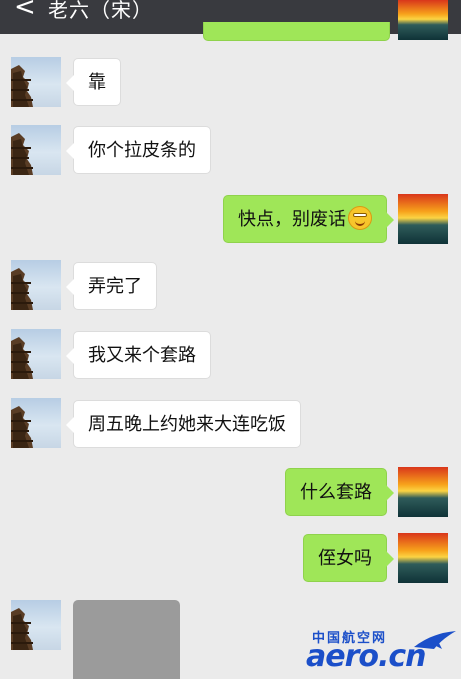 The image size is (461, 679). I want to click on message-text: 侄女吗, so click(345, 558).